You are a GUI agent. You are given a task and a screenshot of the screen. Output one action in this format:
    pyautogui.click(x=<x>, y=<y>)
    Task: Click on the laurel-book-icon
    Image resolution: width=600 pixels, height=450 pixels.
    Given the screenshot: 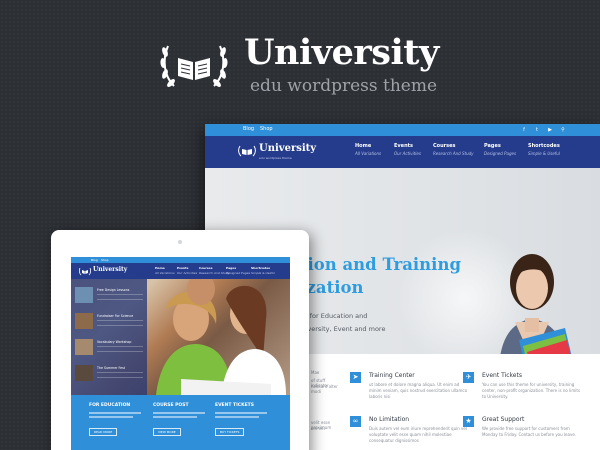 What is the action you would take?
    pyautogui.click(x=194, y=66)
    